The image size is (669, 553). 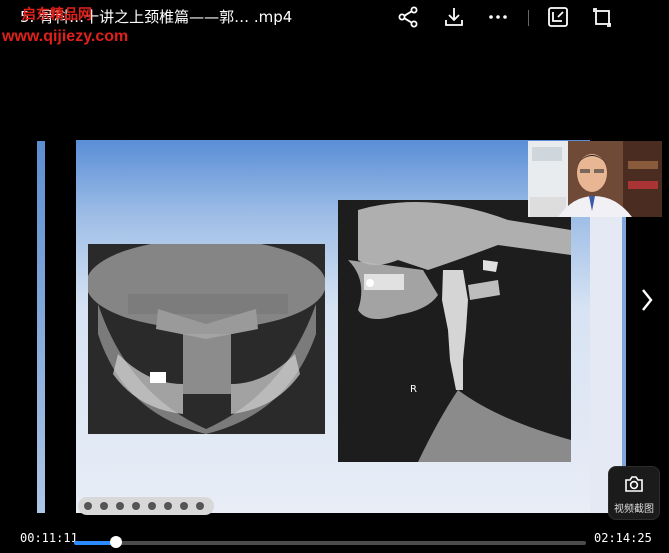 I want to click on video-screenshot-button: 视频截图, so click(x=634, y=493).